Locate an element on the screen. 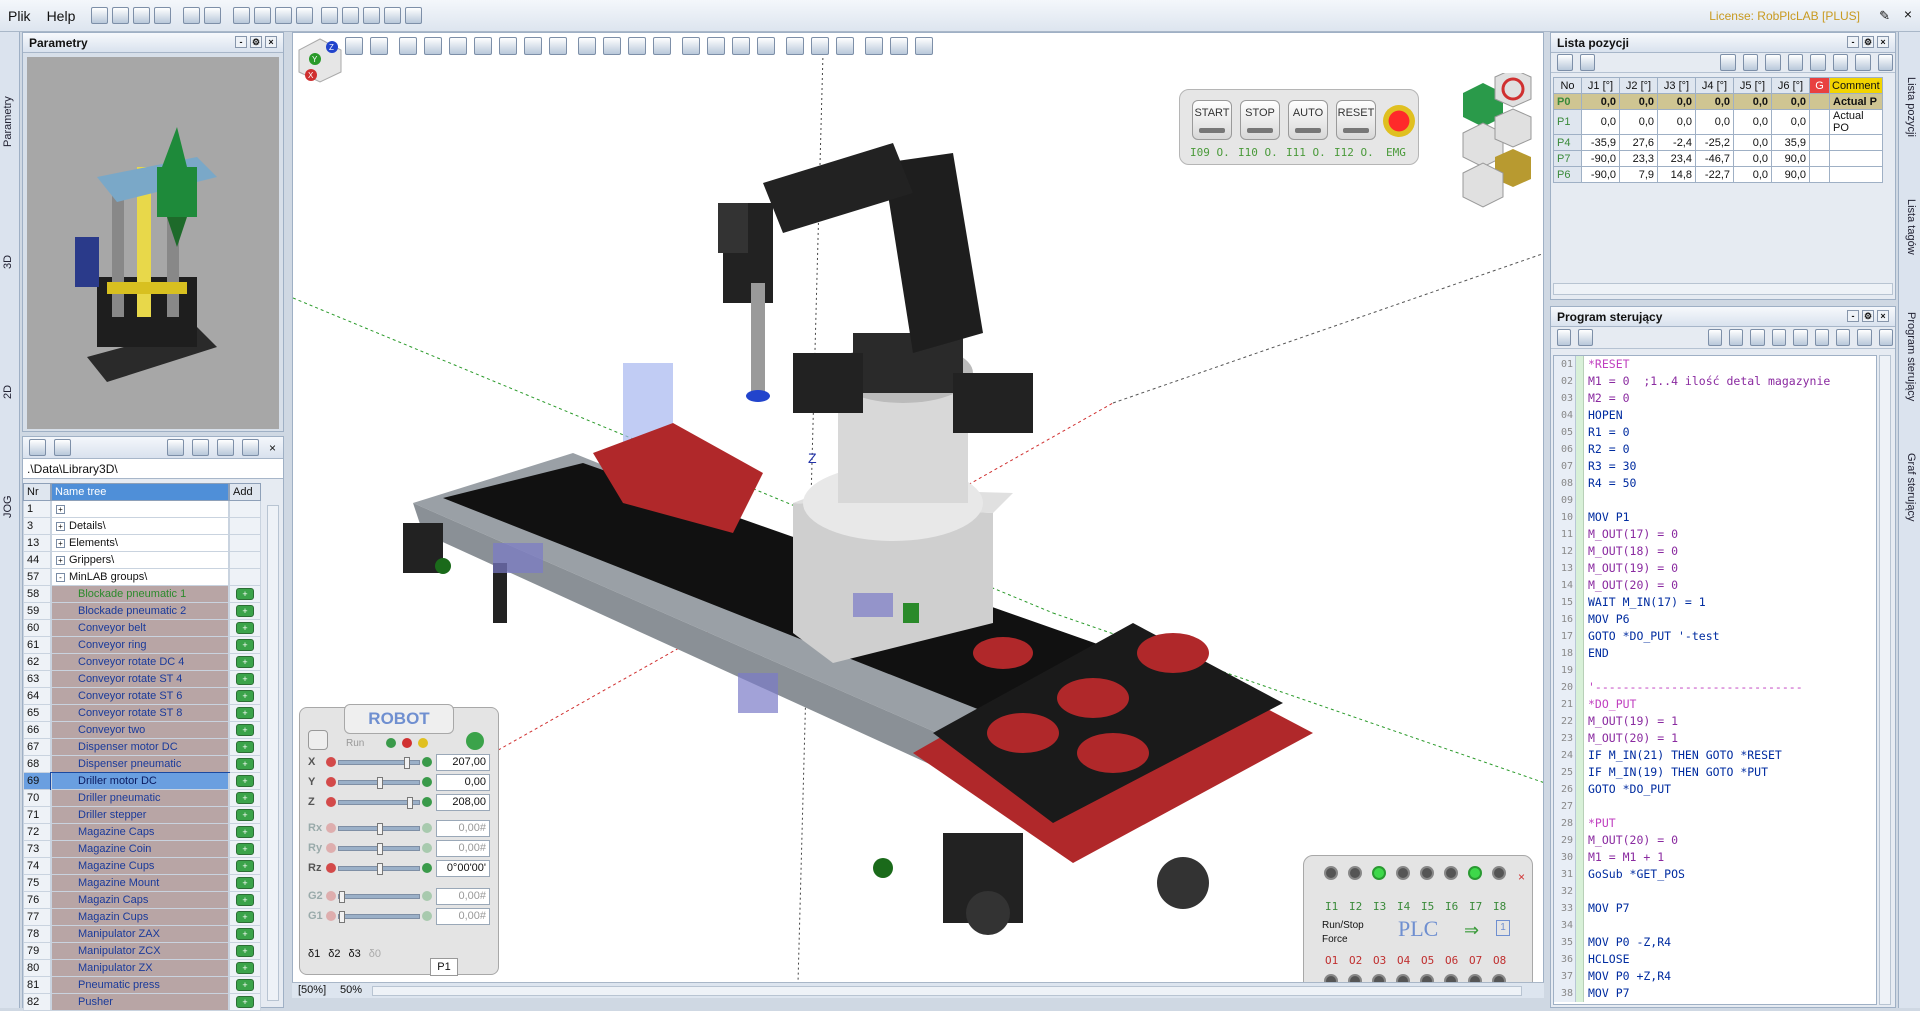 Image resolution: width=1920 pixels, height=1011 pixels. tab-2d: 2D is located at coordinates (10, 392).